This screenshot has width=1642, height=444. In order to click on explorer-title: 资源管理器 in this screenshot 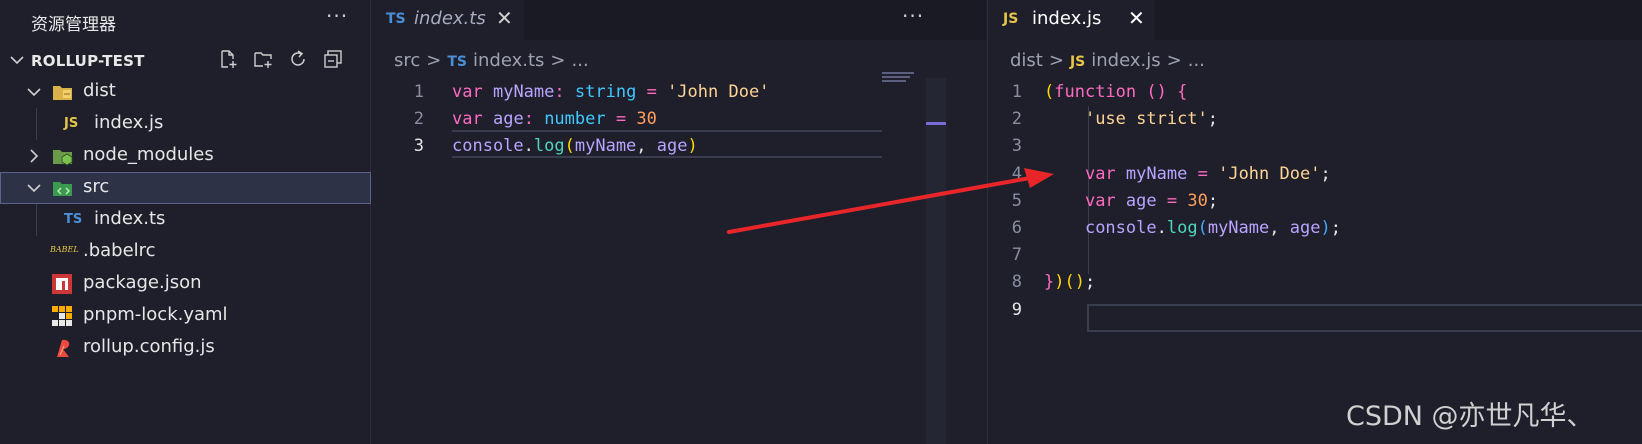, I will do `click(73, 25)`.